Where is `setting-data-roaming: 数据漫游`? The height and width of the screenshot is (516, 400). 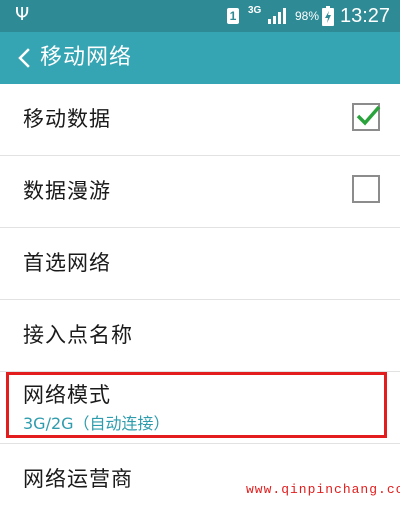 setting-data-roaming: 数据漫游 is located at coordinates (200, 192).